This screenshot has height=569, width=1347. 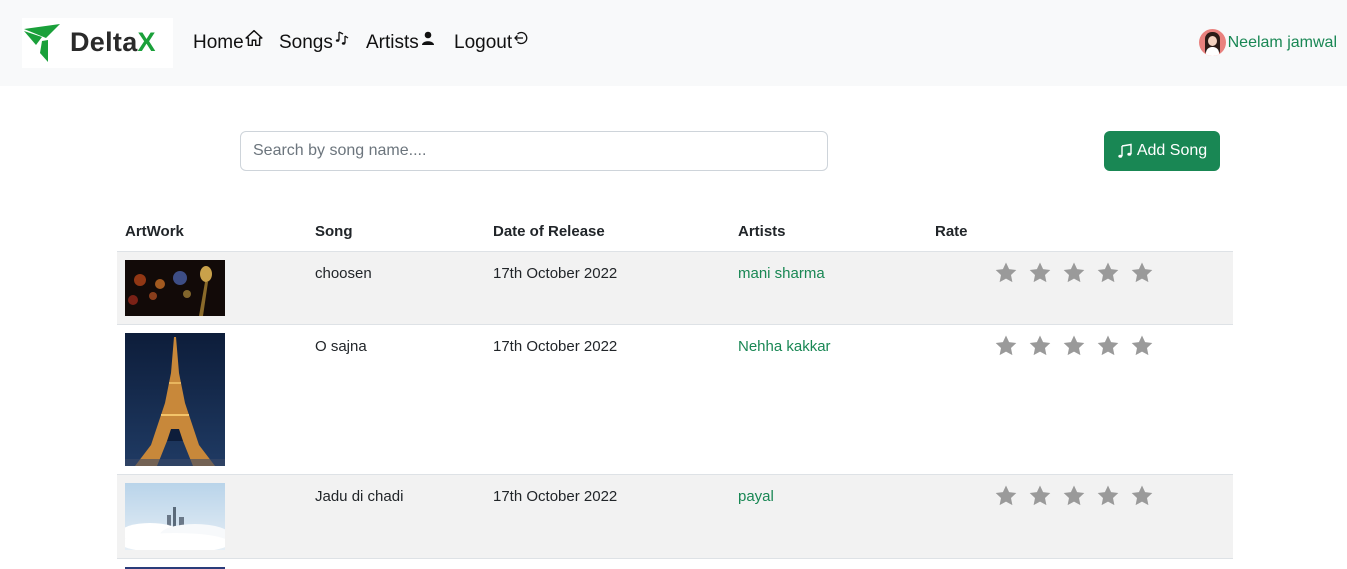 I want to click on nav-artists-link: Artists, so click(x=401, y=42).